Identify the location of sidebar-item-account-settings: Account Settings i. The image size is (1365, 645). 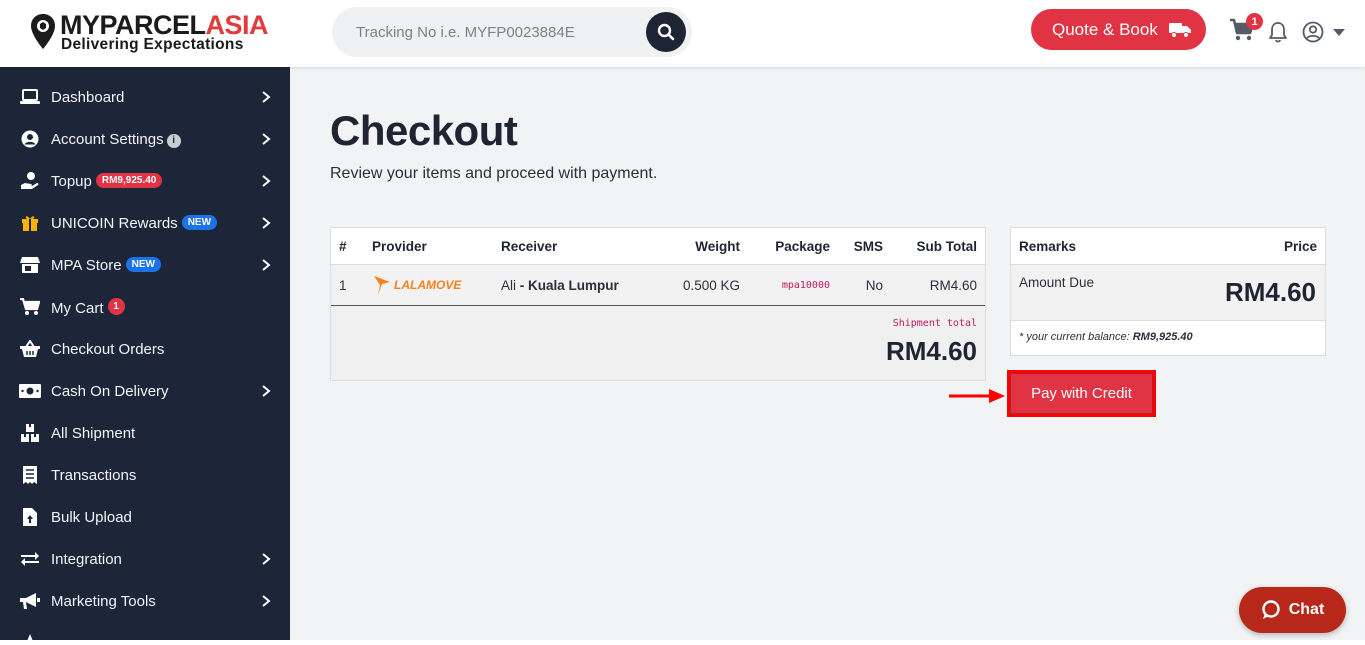
(145, 139).